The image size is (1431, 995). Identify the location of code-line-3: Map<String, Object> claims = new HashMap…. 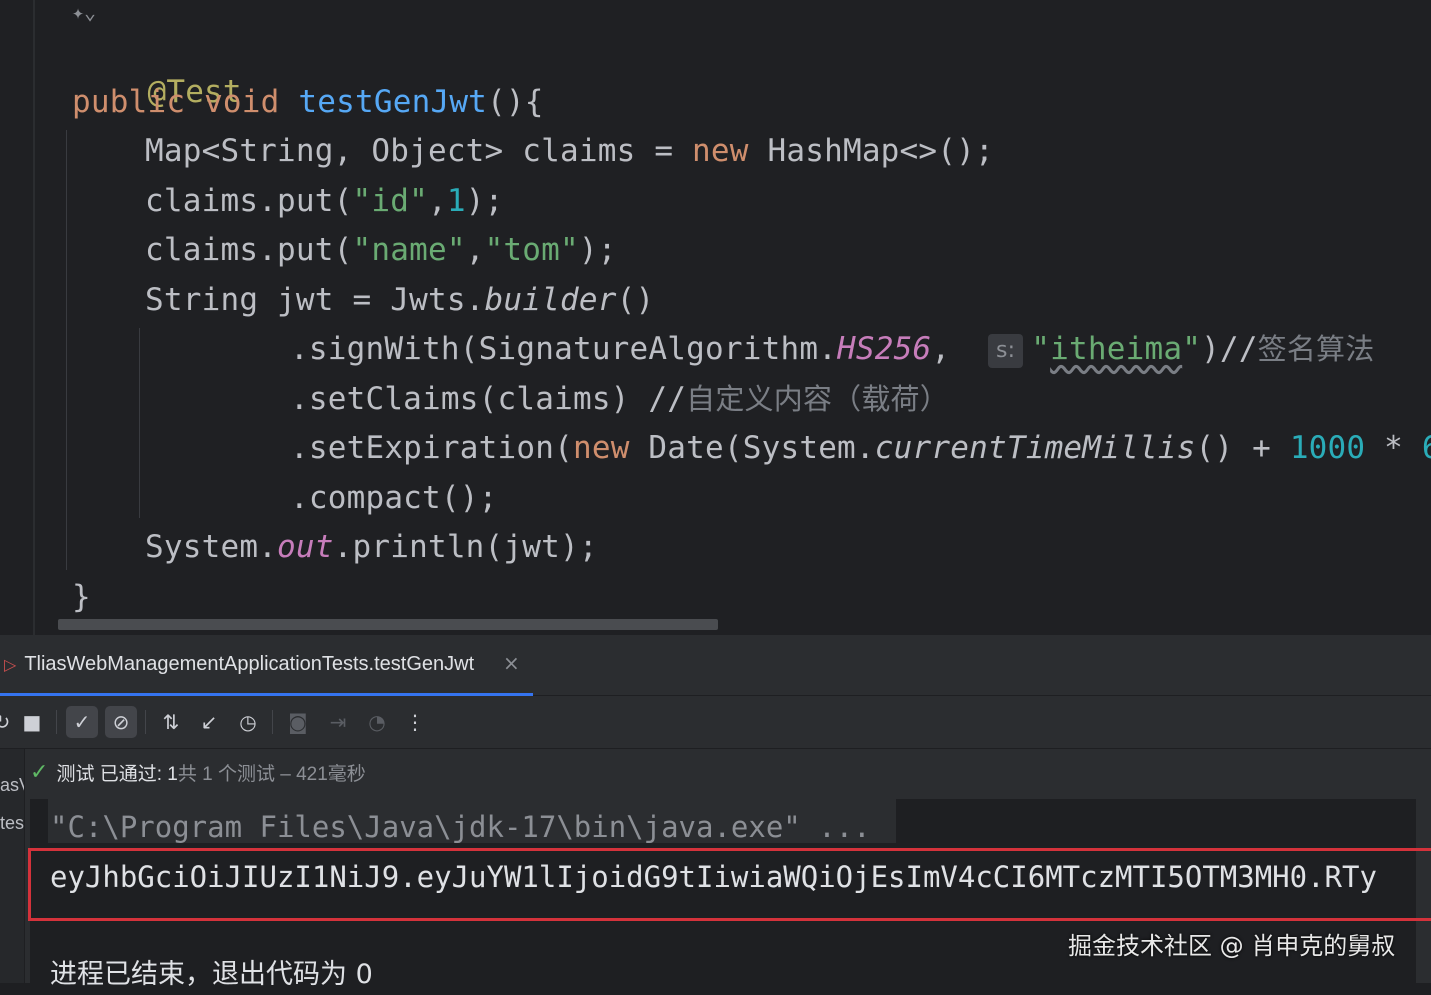
(569, 151).